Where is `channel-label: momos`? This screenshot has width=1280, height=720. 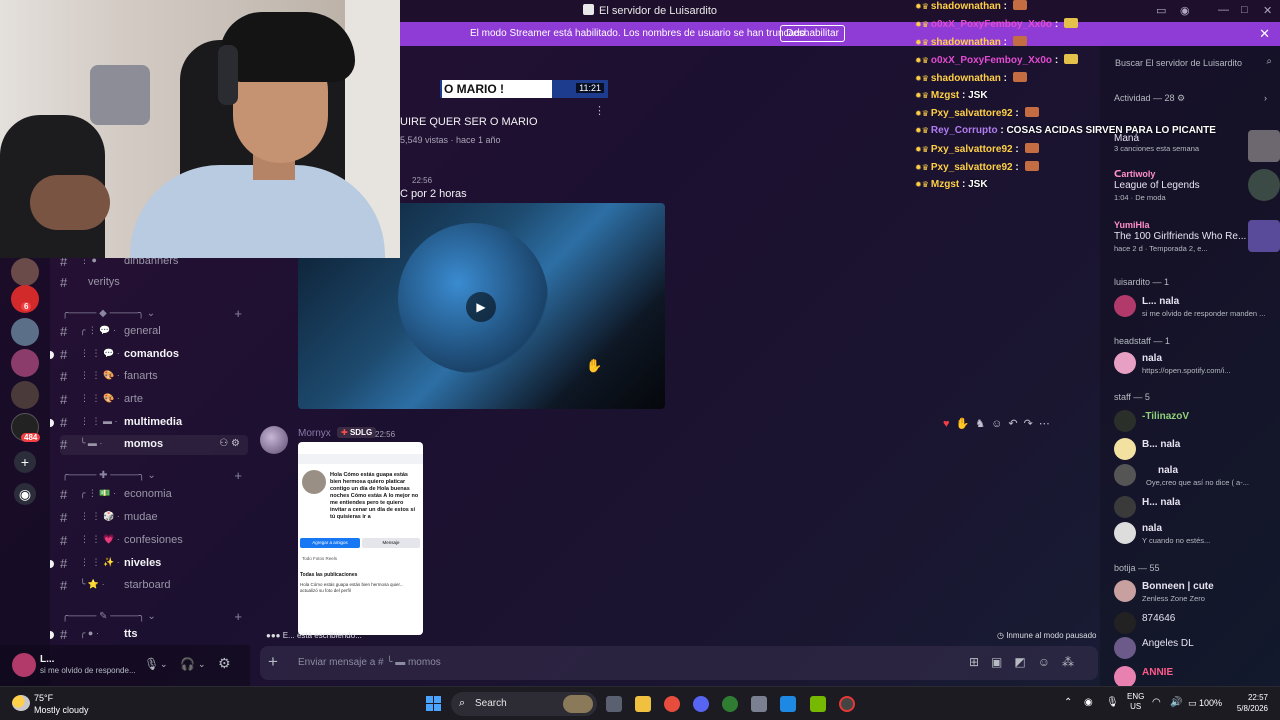
channel-label: momos is located at coordinates (144, 444).